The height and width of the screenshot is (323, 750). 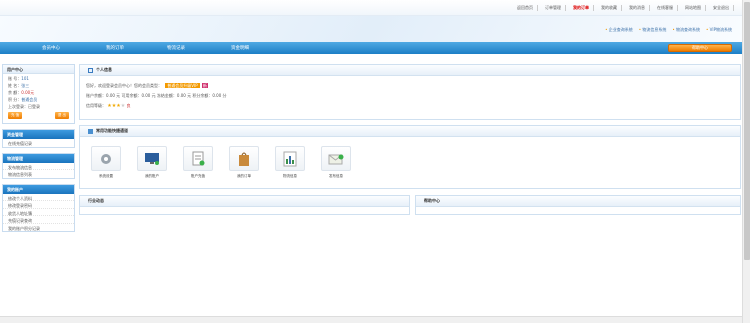 What do you see at coordinates (23, 99) in the screenshot?
I see `user-row-points: 积 分：普通会员` at bounding box center [23, 99].